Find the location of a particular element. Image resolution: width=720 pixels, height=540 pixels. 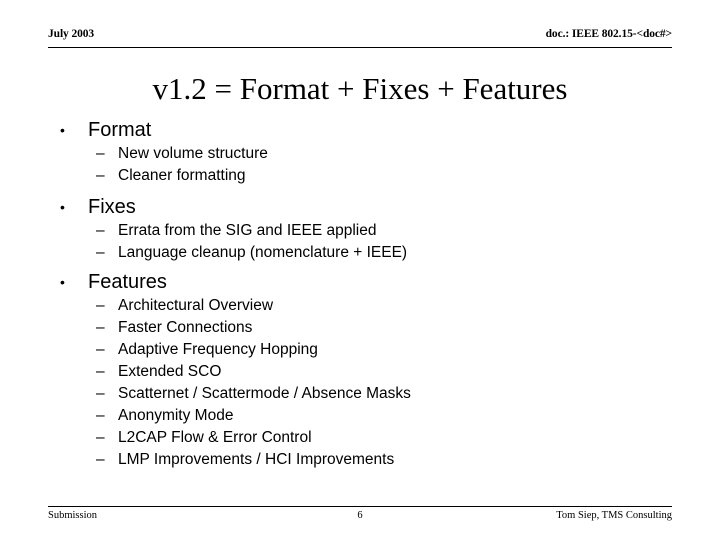

bullet-level2: – Extended SCO is located at coordinates (360, 372).